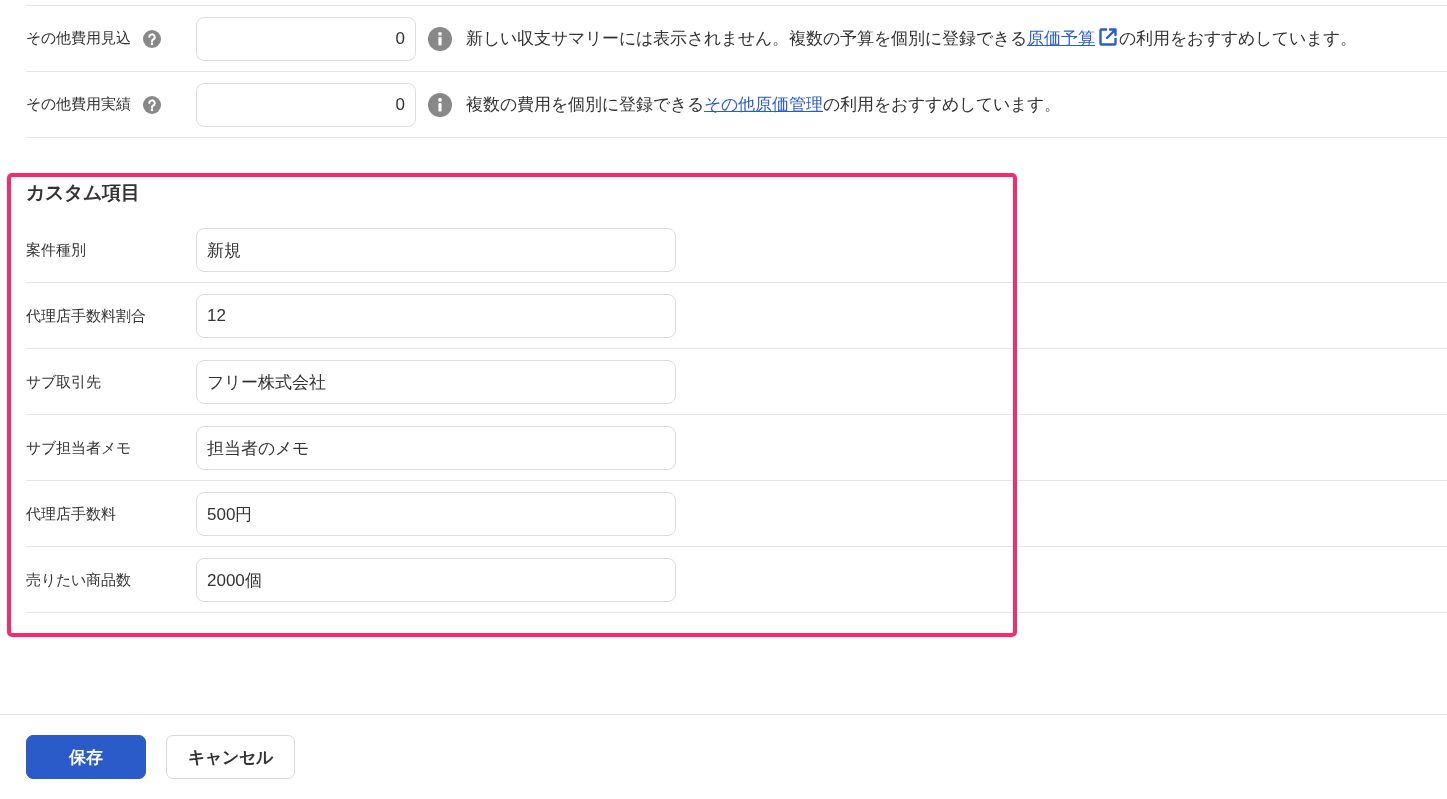 Image resolution: width=1447 pixels, height=799 pixels. What do you see at coordinates (436, 580) in the screenshot?
I see `text-field: 2000個` at bounding box center [436, 580].